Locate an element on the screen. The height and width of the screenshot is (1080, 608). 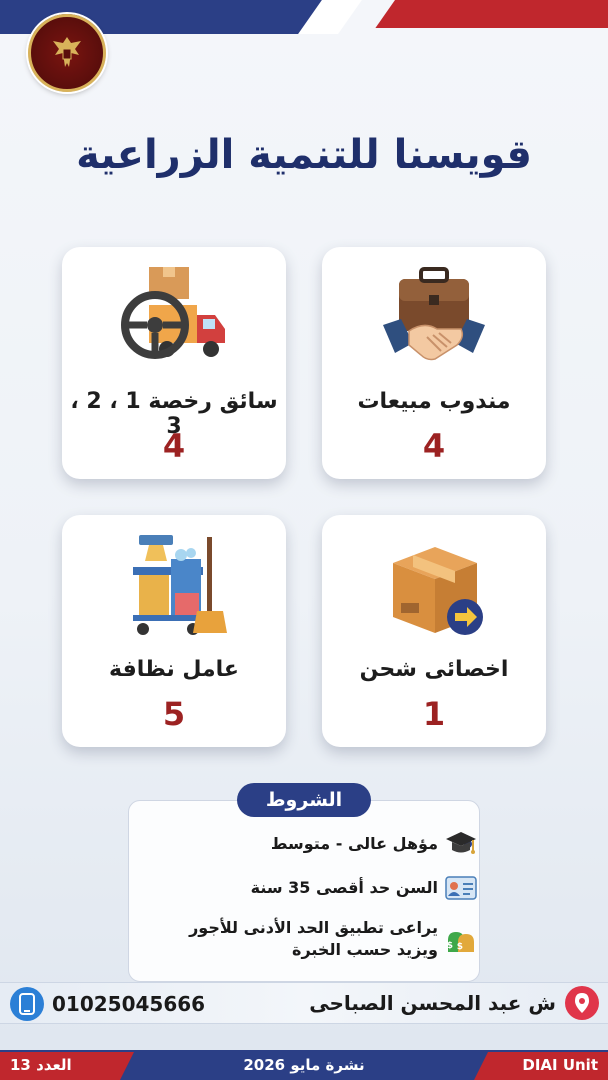
money-bags-icon: $ $ is located at coordinates (460, 942).